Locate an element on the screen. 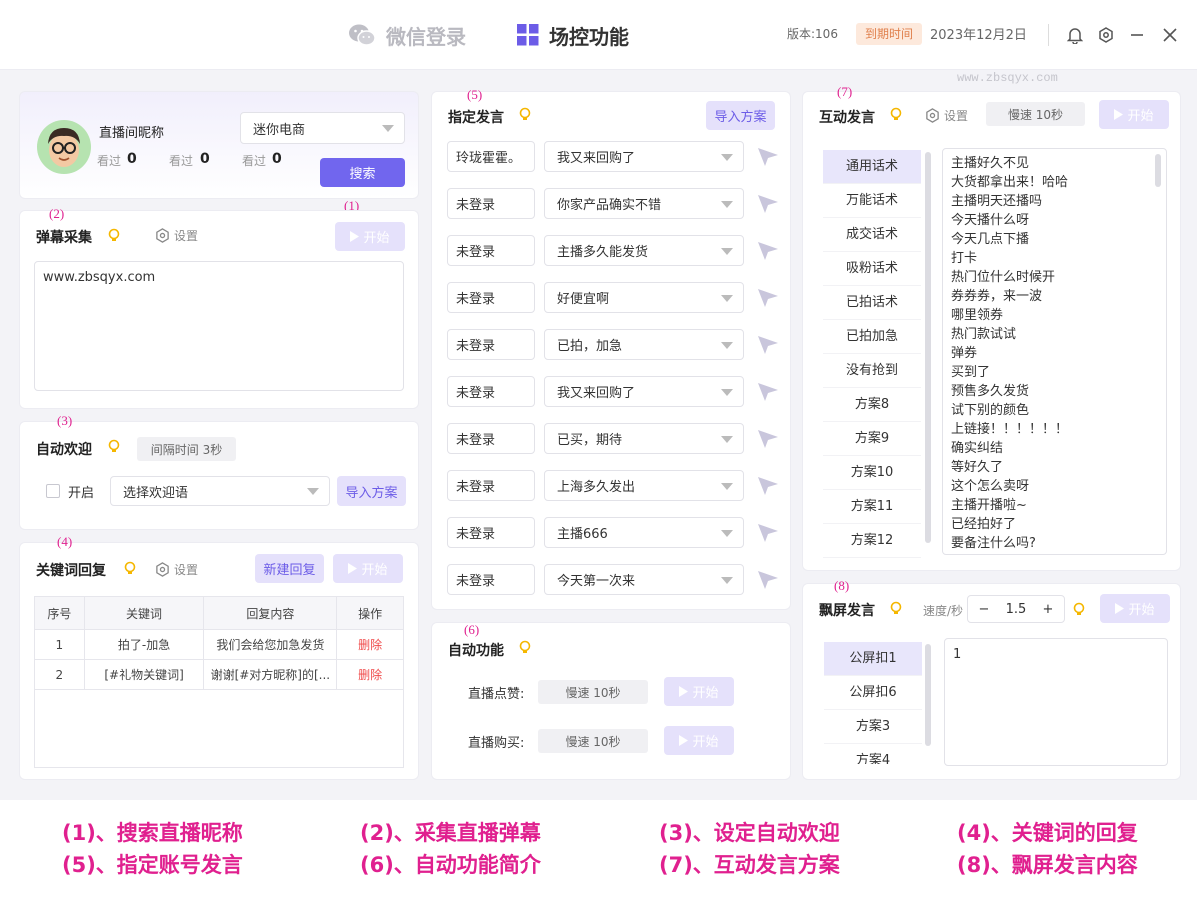 The image size is (1197, 897). tab-field-control: 场控功能 is located at coordinates (573, 35).